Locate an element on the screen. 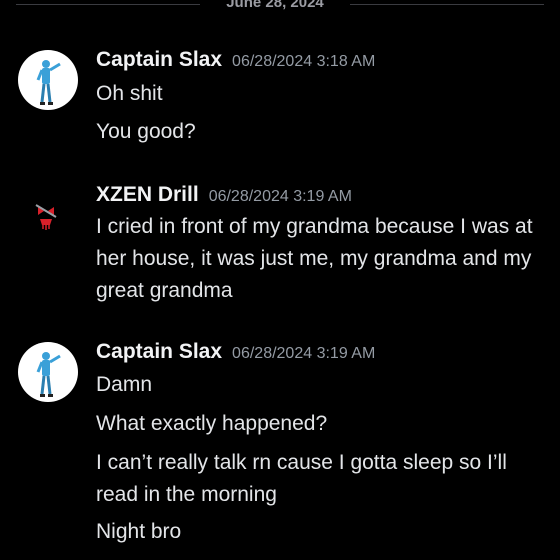  message-text: Night bro is located at coordinates (139, 531).